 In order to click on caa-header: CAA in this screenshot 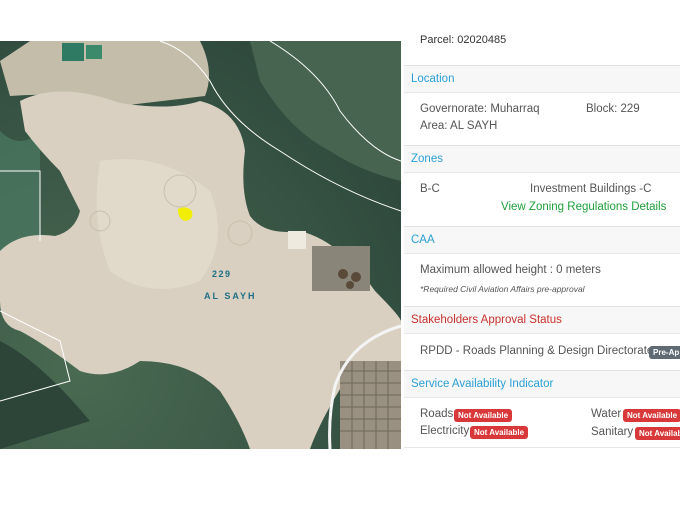, I will do `click(542, 240)`.